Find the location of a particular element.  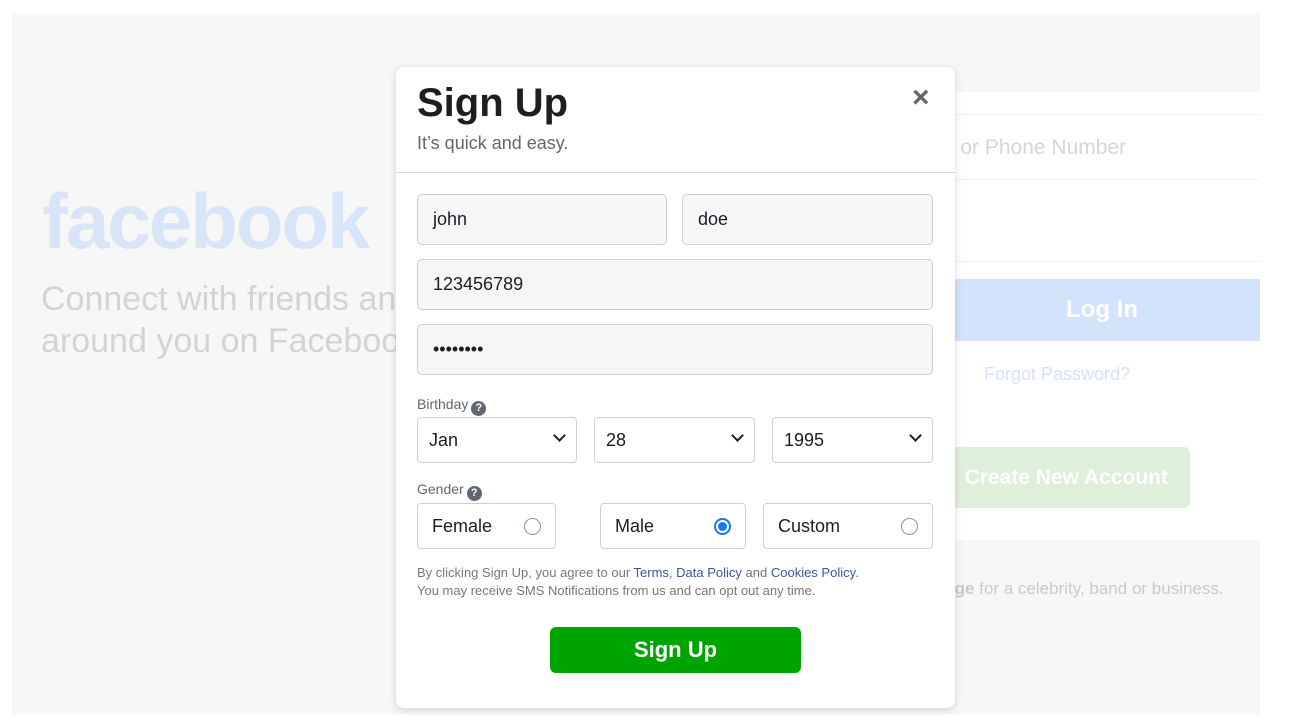

gender-label: Gender? is located at coordinates (449, 491).